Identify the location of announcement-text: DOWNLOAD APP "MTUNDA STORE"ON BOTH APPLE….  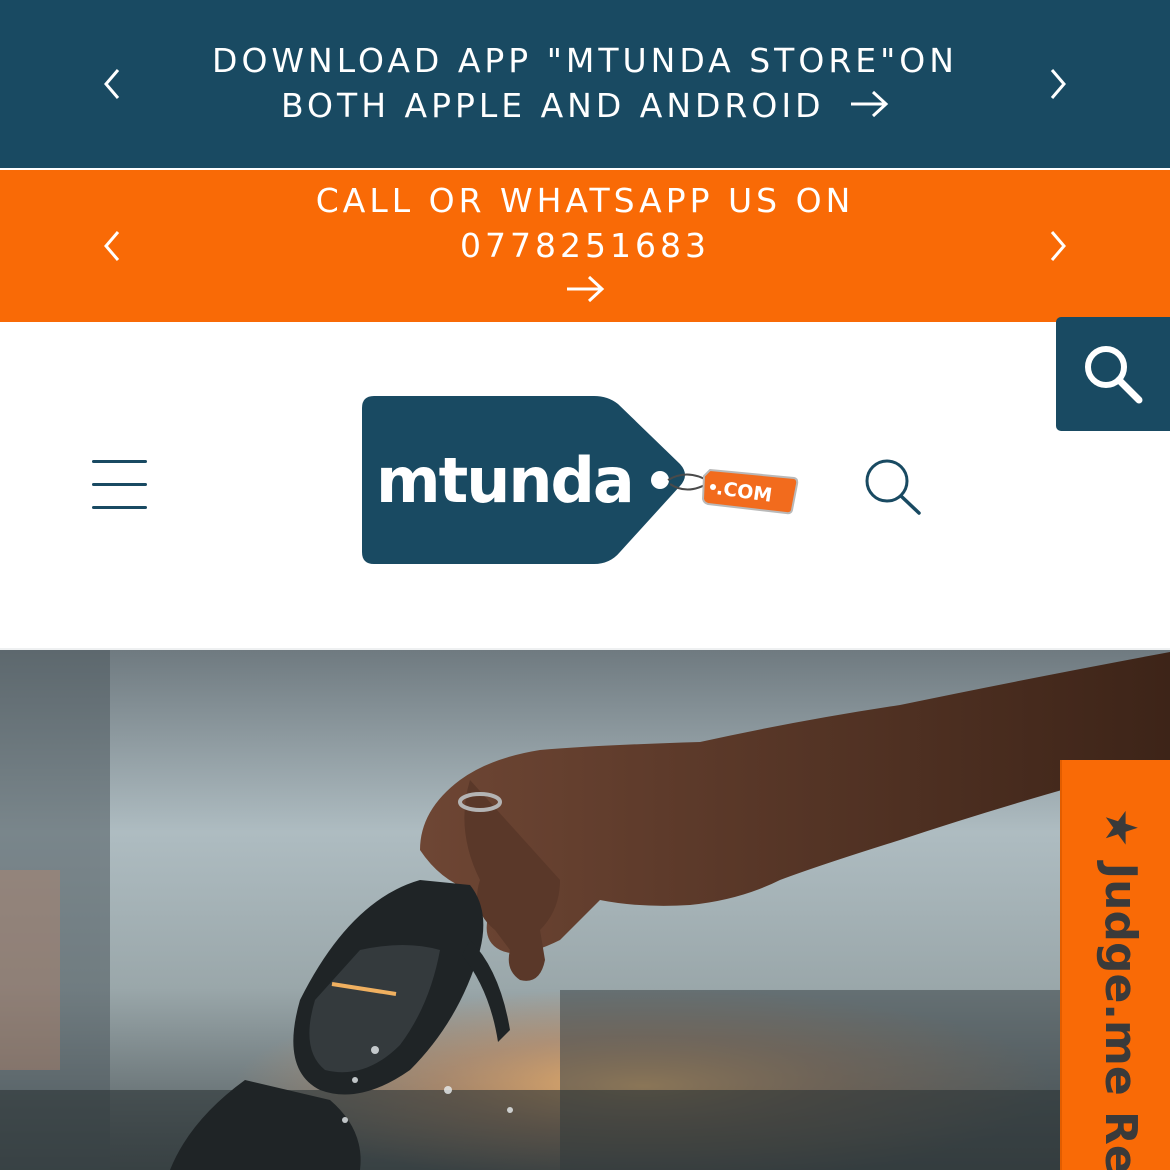
(585, 83).